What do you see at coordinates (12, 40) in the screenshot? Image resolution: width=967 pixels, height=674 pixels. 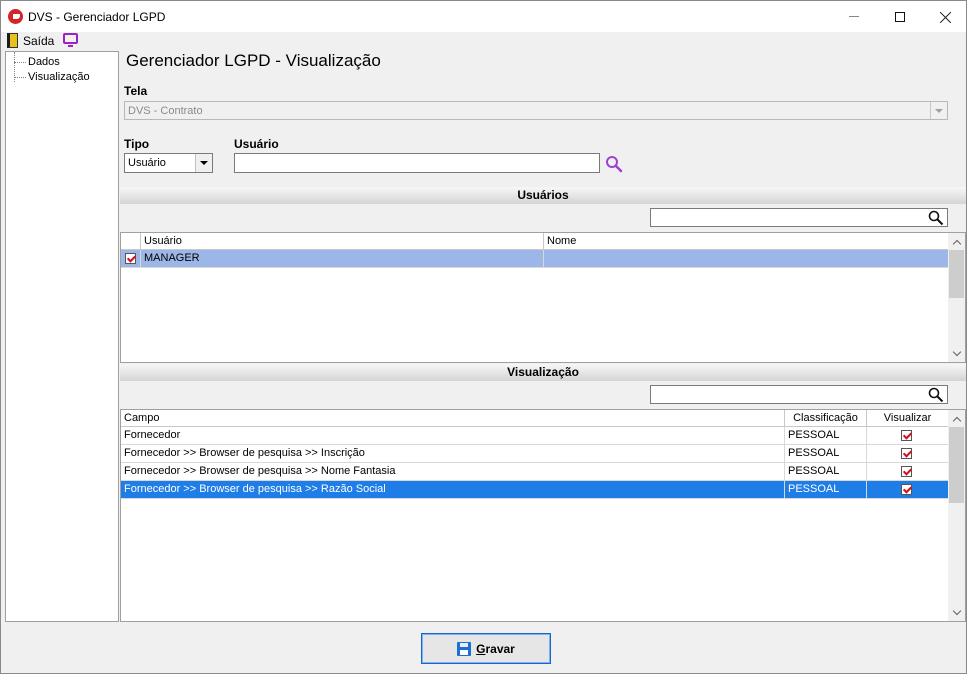 I see `exit-door-icon` at bounding box center [12, 40].